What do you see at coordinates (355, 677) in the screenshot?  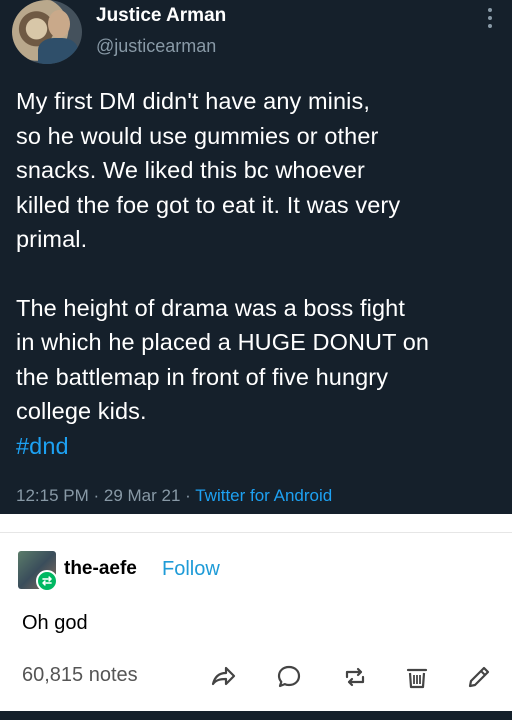 I see `reblog-icon` at bounding box center [355, 677].